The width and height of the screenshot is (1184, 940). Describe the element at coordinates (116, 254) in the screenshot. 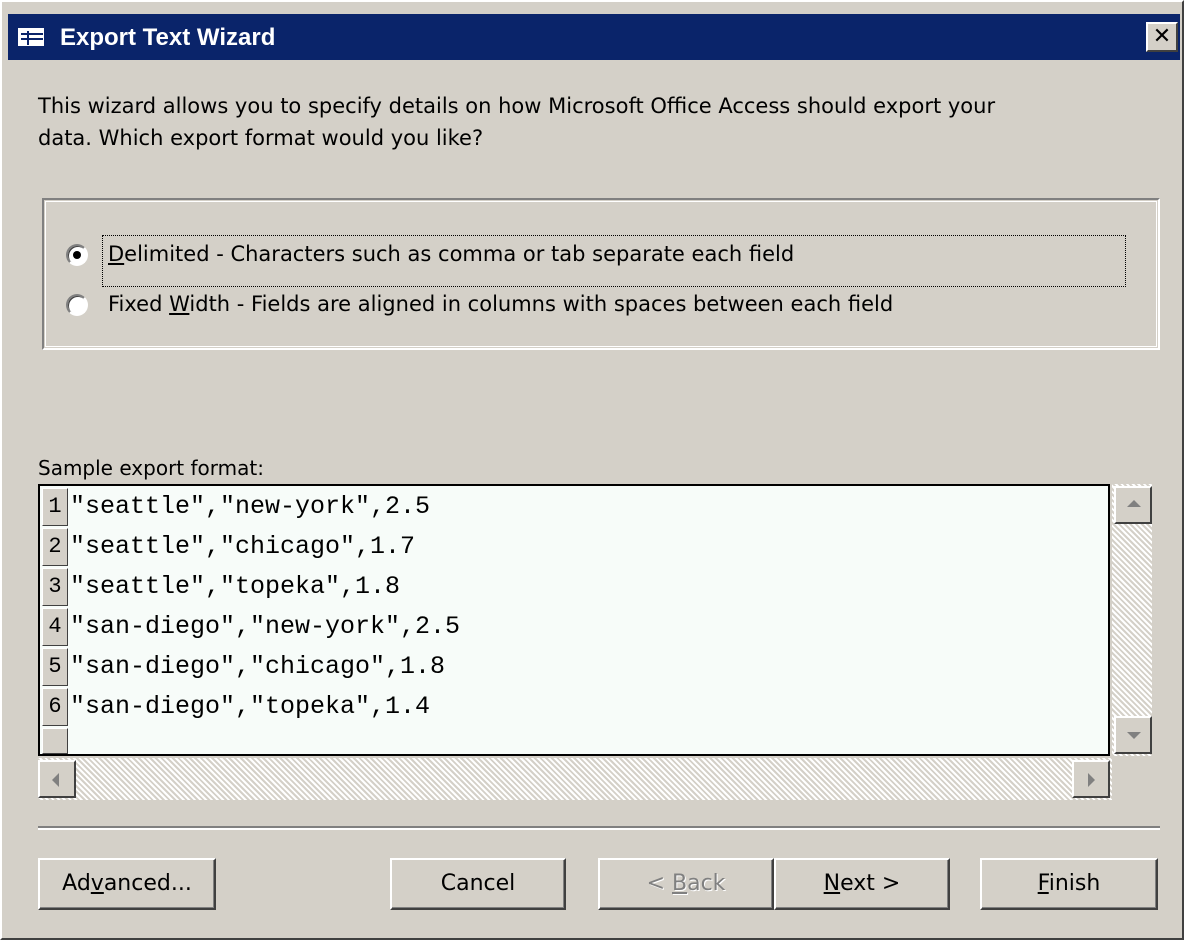

I see `delimited-mnemonic: D` at that location.